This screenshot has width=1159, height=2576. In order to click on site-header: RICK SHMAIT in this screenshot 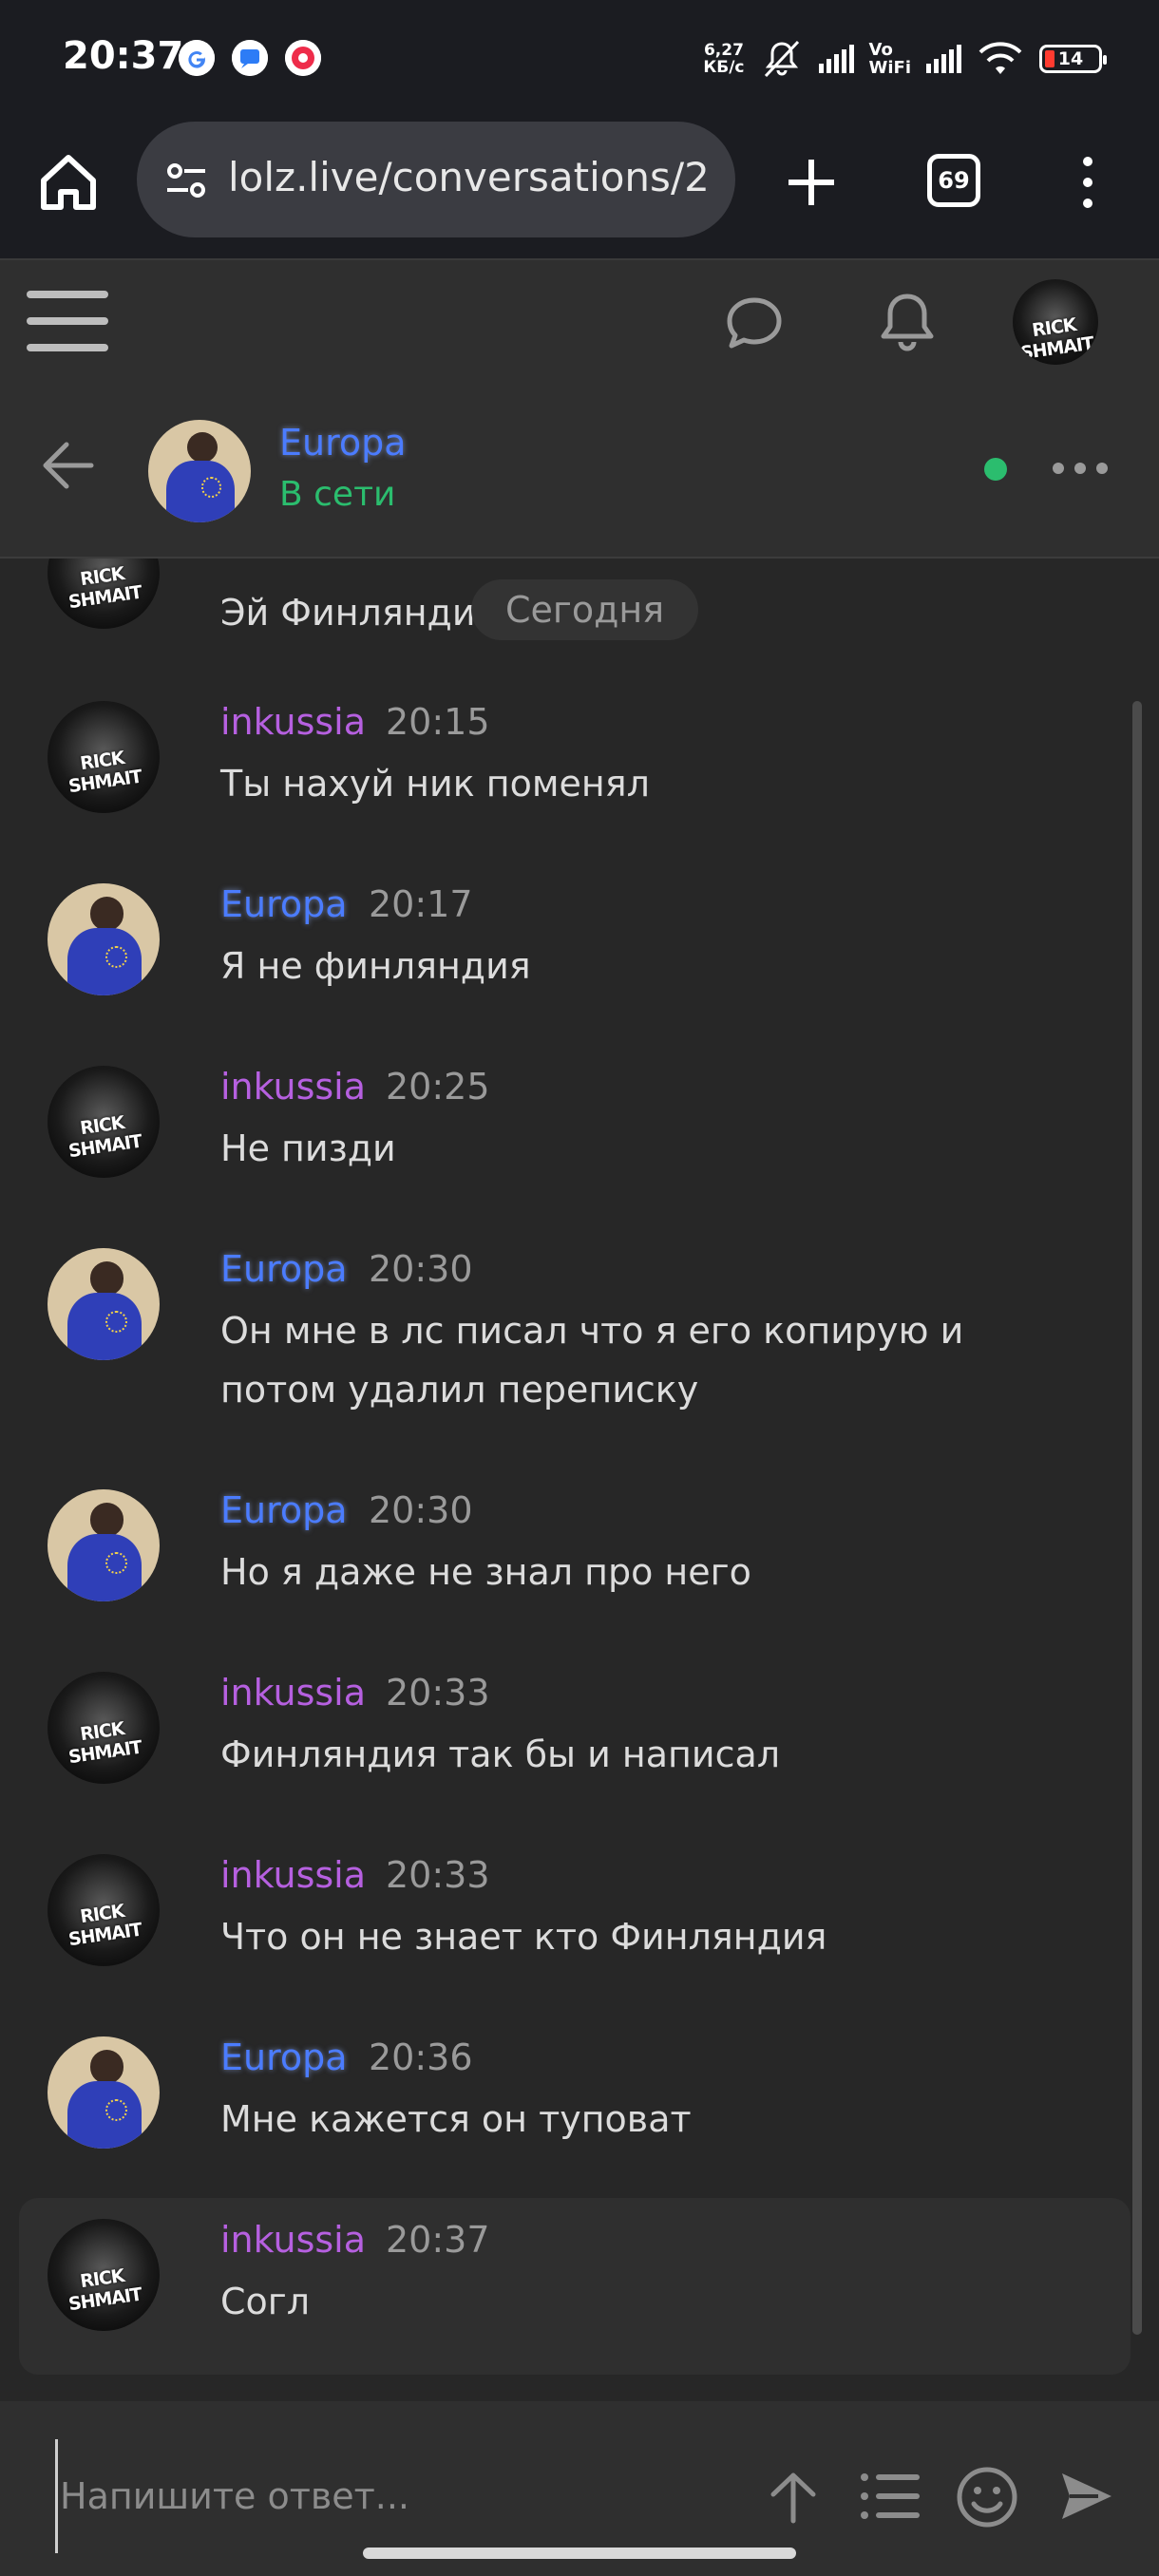, I will do `click(579, 321)`.